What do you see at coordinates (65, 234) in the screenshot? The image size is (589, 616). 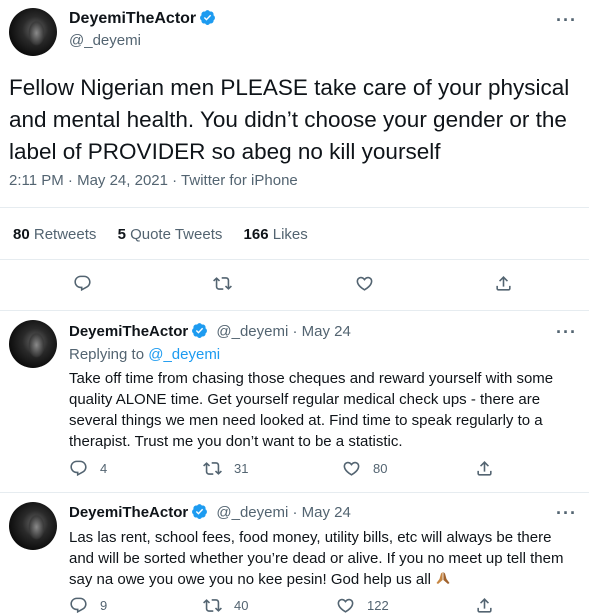 I see `retweets-label: Retweets` at bounding box center [65, 234].